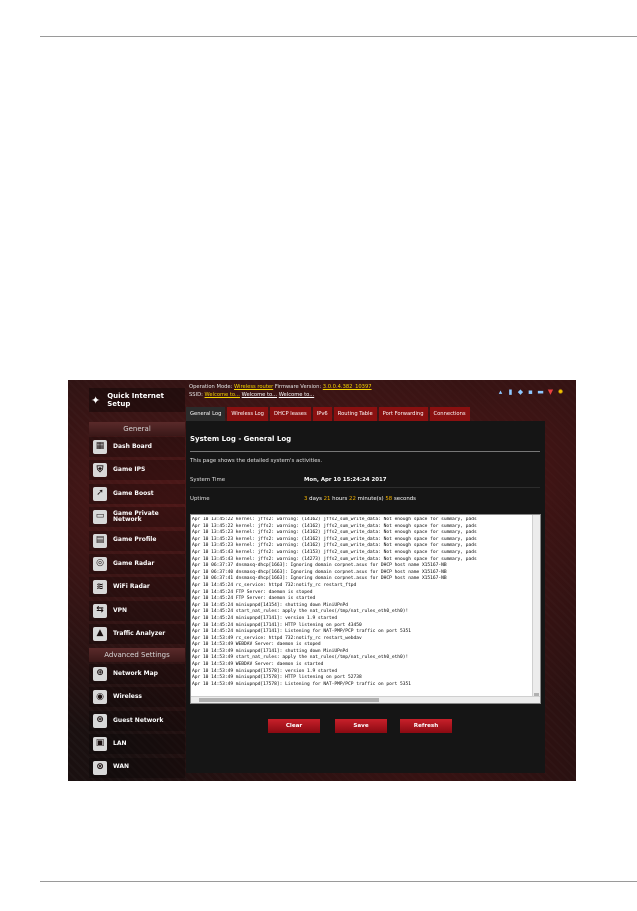 The height and width of the screenshot is (911, 637). I want to click on wifi-radar-icon: ≋, so click(100, 587).